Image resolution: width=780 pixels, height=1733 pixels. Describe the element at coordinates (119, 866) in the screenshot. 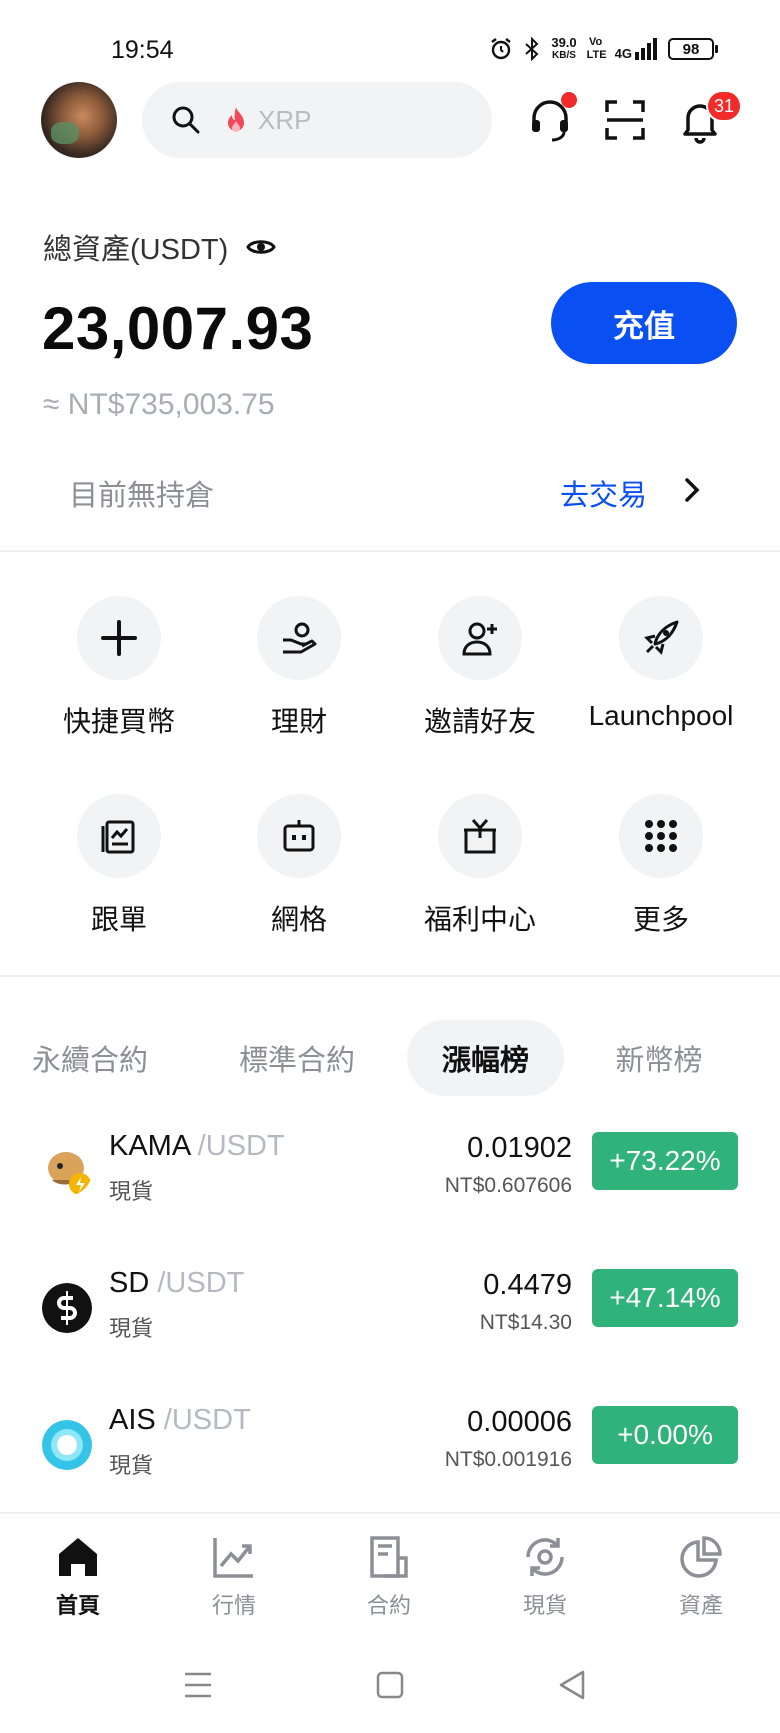

I see `shortcut-copy-trade: 跟單` at that location.